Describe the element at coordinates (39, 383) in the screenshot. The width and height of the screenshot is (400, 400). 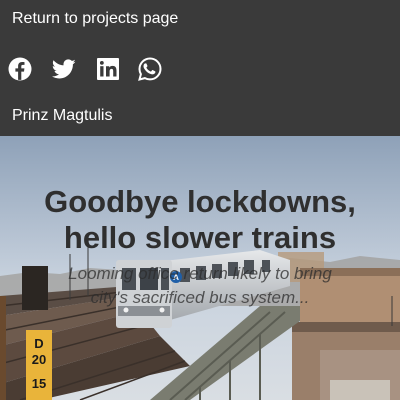
I see `track-sign-number-2: 15` at that location.